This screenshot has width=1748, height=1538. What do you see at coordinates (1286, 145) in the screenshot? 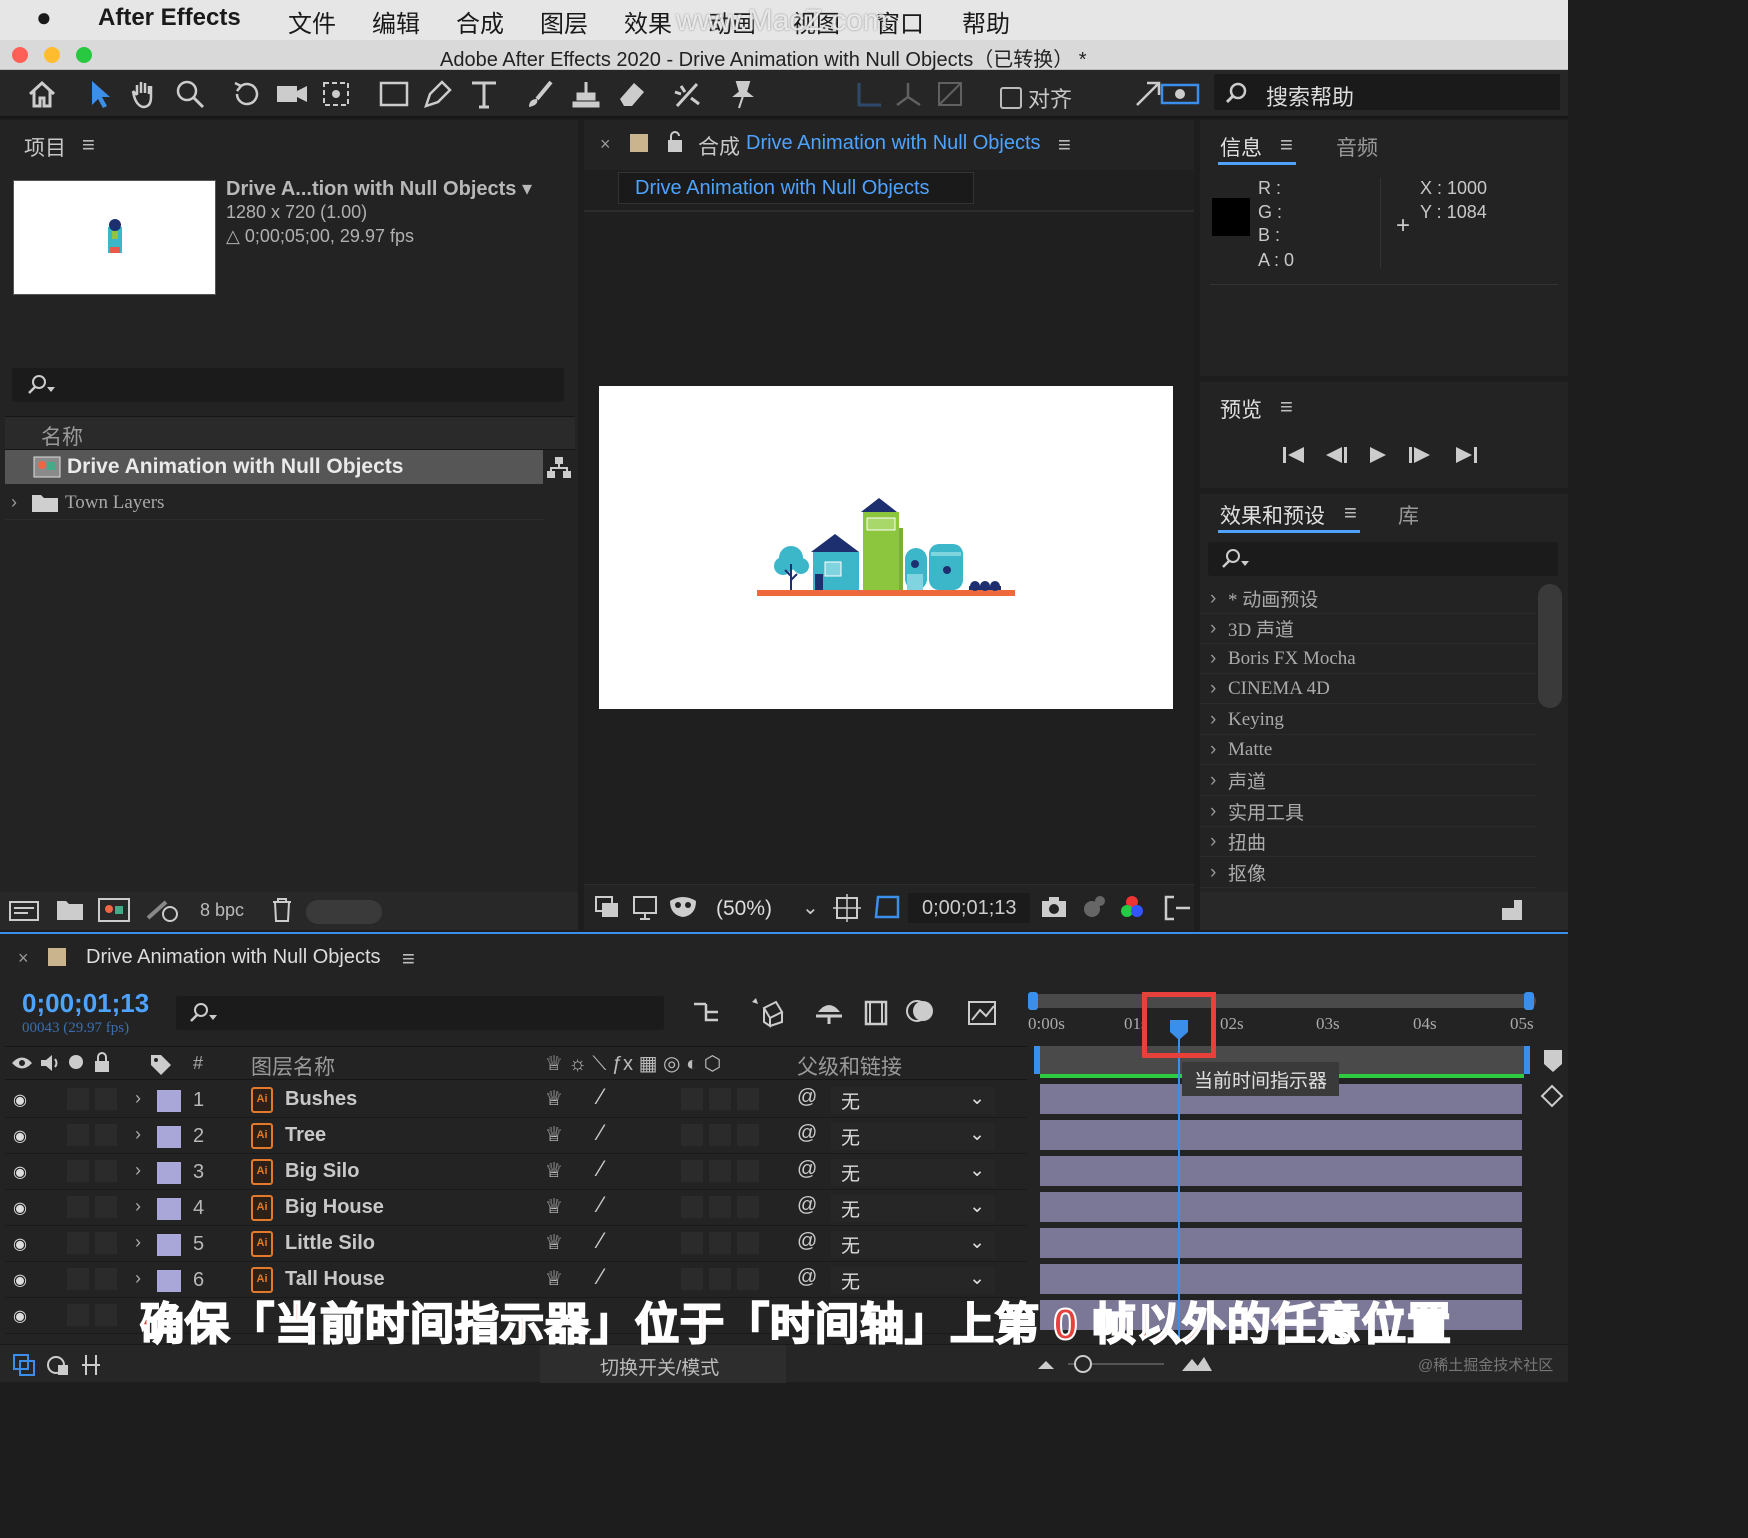
I see `info-panel-menu-icon: ≡` at bounding box center [1286, 145].